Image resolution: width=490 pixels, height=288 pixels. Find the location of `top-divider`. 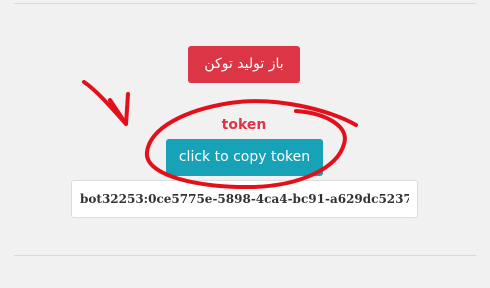

top-divider is located at coordinates (245, 3).